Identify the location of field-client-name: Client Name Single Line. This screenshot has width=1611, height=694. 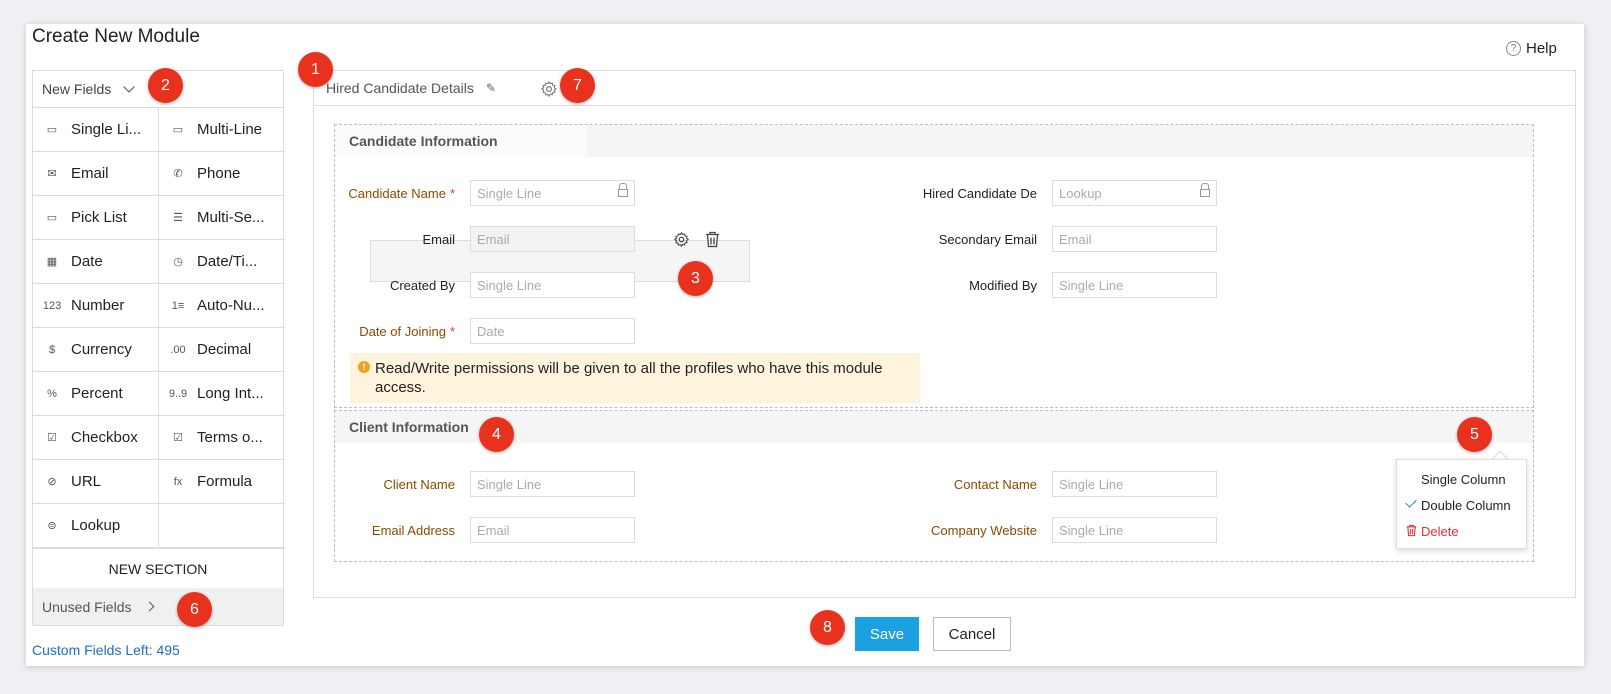
(485, 484).